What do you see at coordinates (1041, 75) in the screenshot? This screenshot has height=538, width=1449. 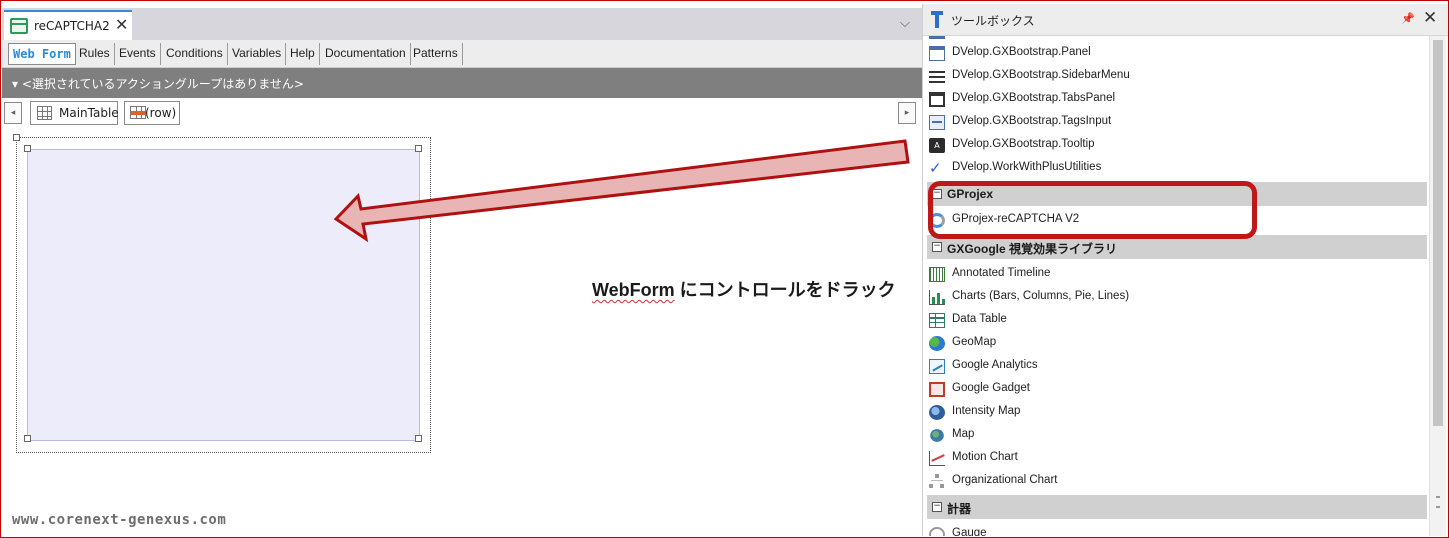 I see `toolbox-item-label: DVelop.GXBootstrap.SidebarMenu` at bounding box center [1041, 75].